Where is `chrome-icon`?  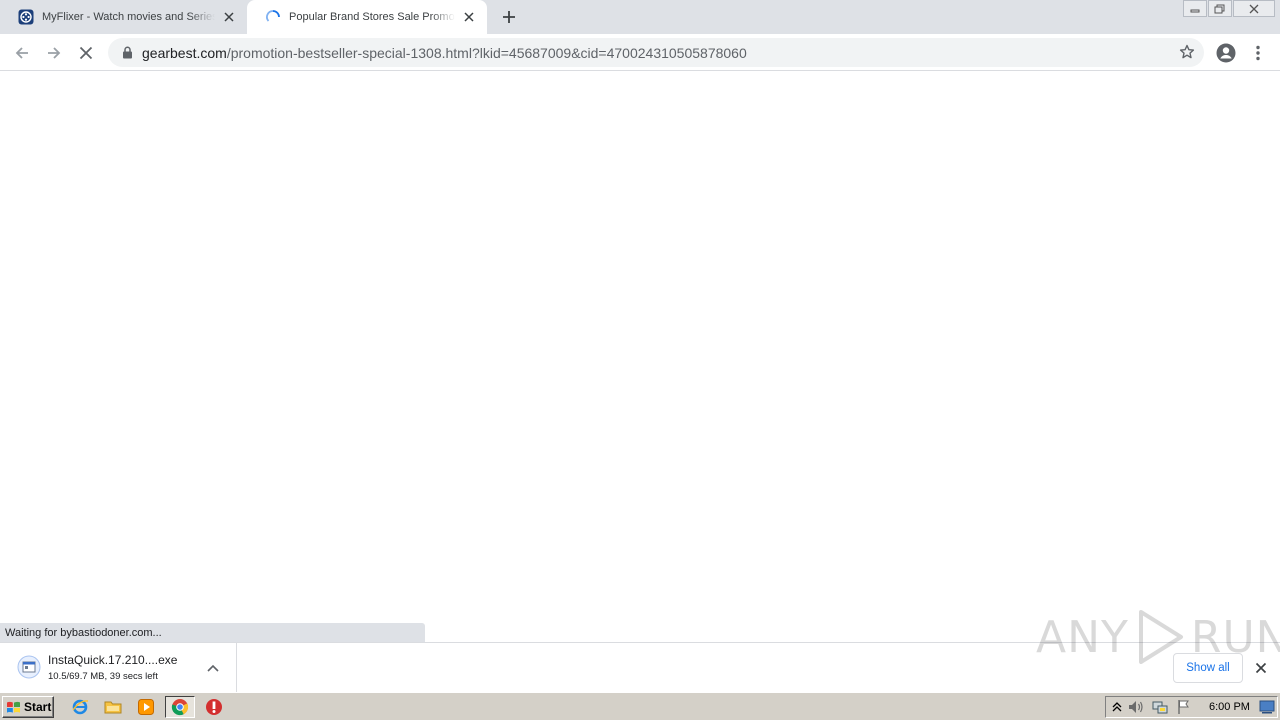
chrome-icon is located at coordinates (180, 707).